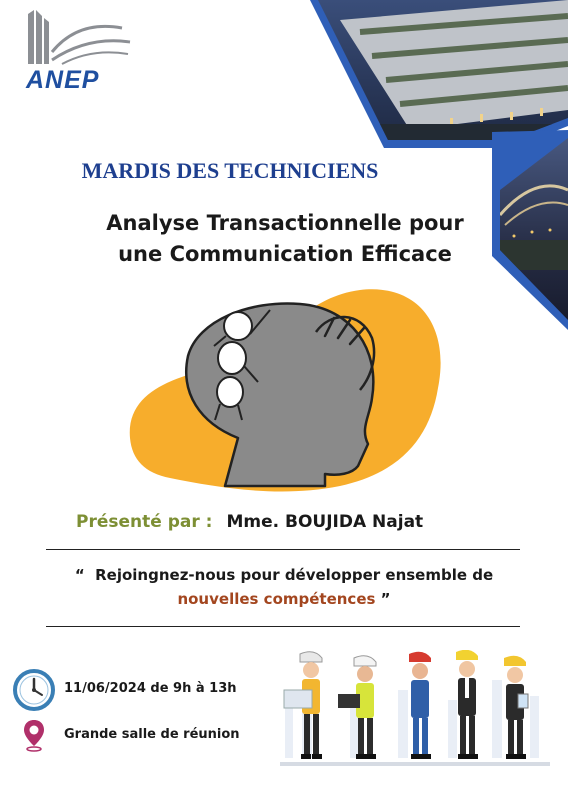 The image size is (568, 798). I want to click on event-location: Grande salle de réunion, so click(152, 734).